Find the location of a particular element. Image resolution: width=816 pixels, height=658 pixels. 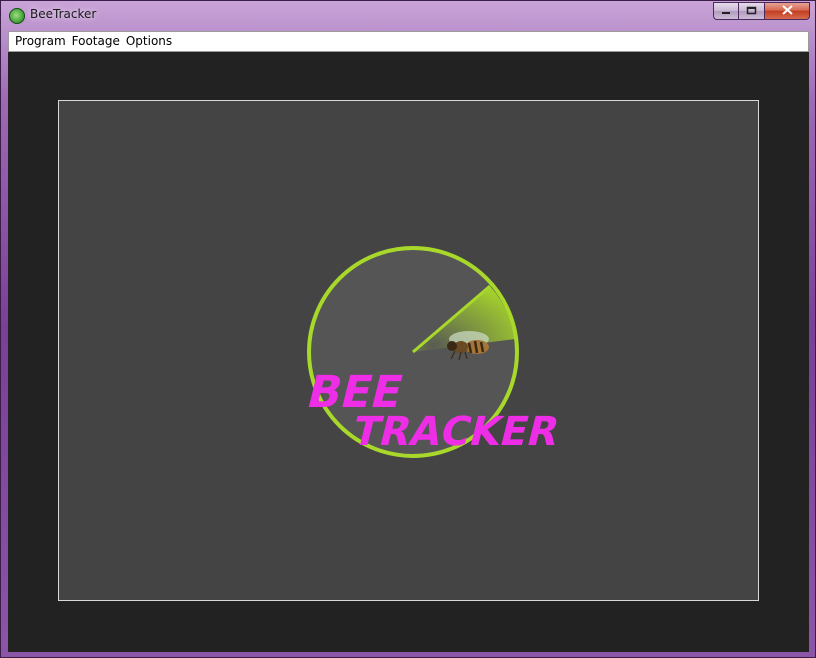

close-button is located at coordinates (787, 11).